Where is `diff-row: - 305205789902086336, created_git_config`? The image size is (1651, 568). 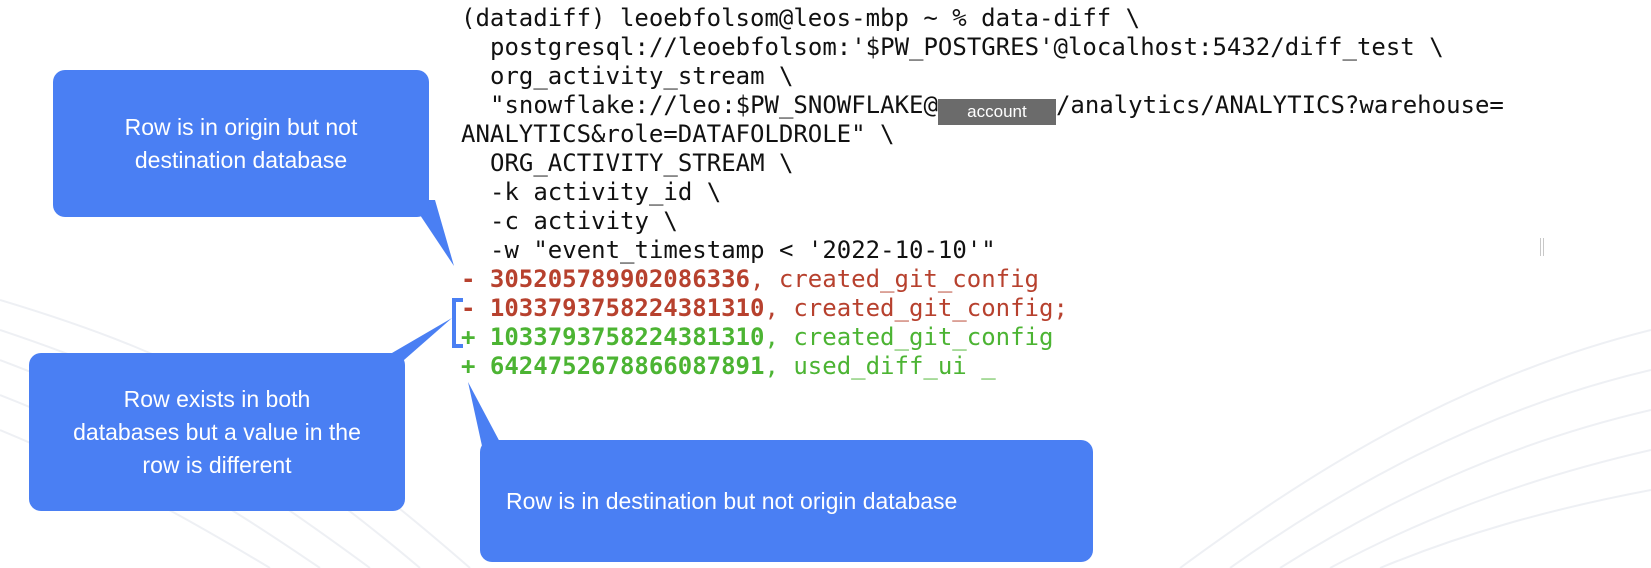
diff-row: - 305205789902086336, created_git_config is located at coordinates (982, 279).